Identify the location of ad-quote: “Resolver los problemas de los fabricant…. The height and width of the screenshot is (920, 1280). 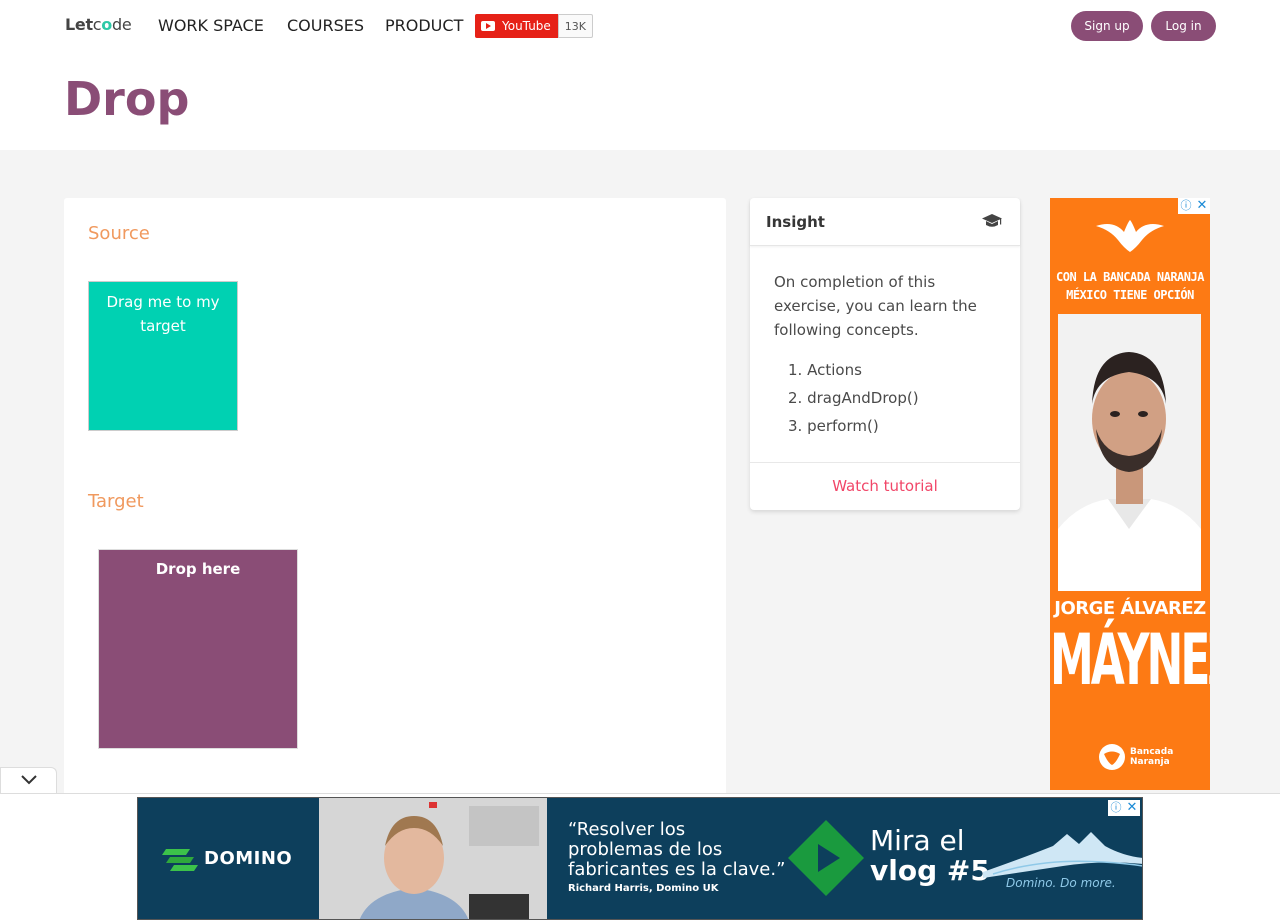
(676, 850).